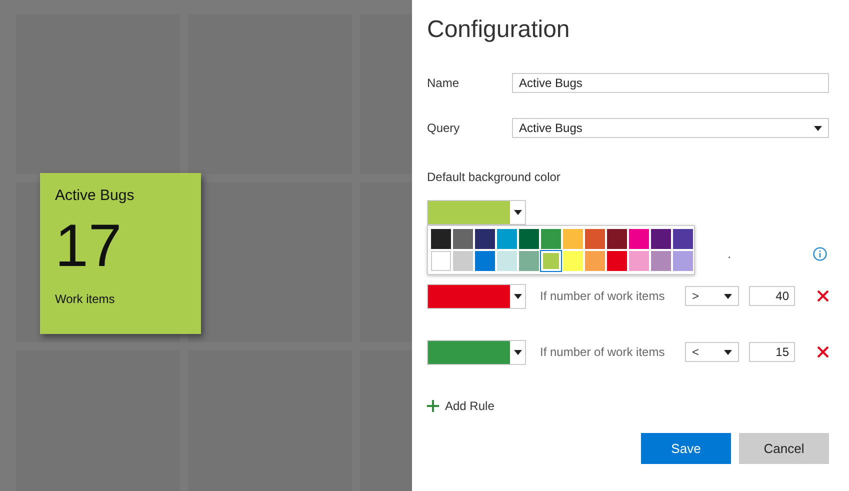 The width and height of the screenshot is (849, 491). Describe the element at coordinates (499, 30) in the screenshot. I see `panel-title: Configuration` at that location.